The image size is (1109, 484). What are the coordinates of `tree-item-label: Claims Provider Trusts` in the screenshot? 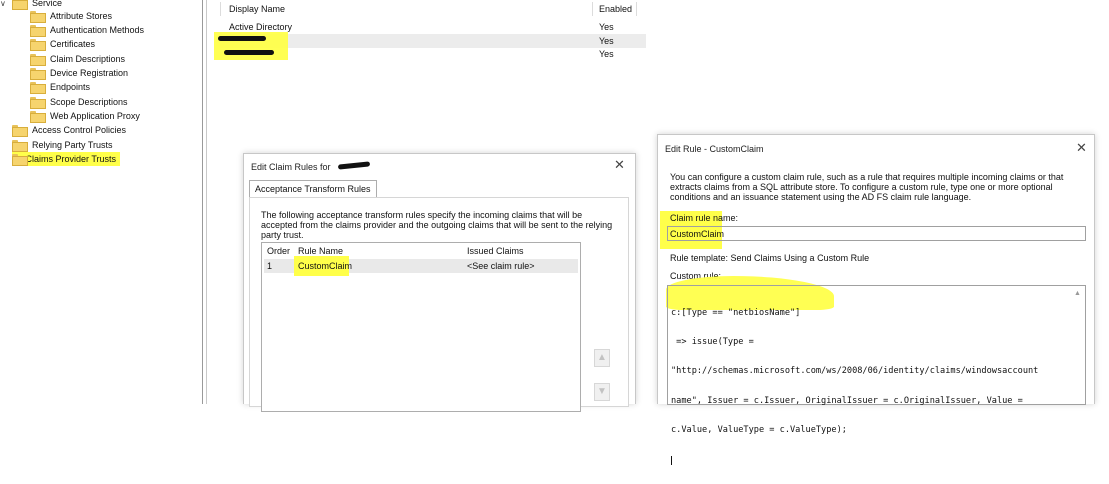 It's located at (70, 159).